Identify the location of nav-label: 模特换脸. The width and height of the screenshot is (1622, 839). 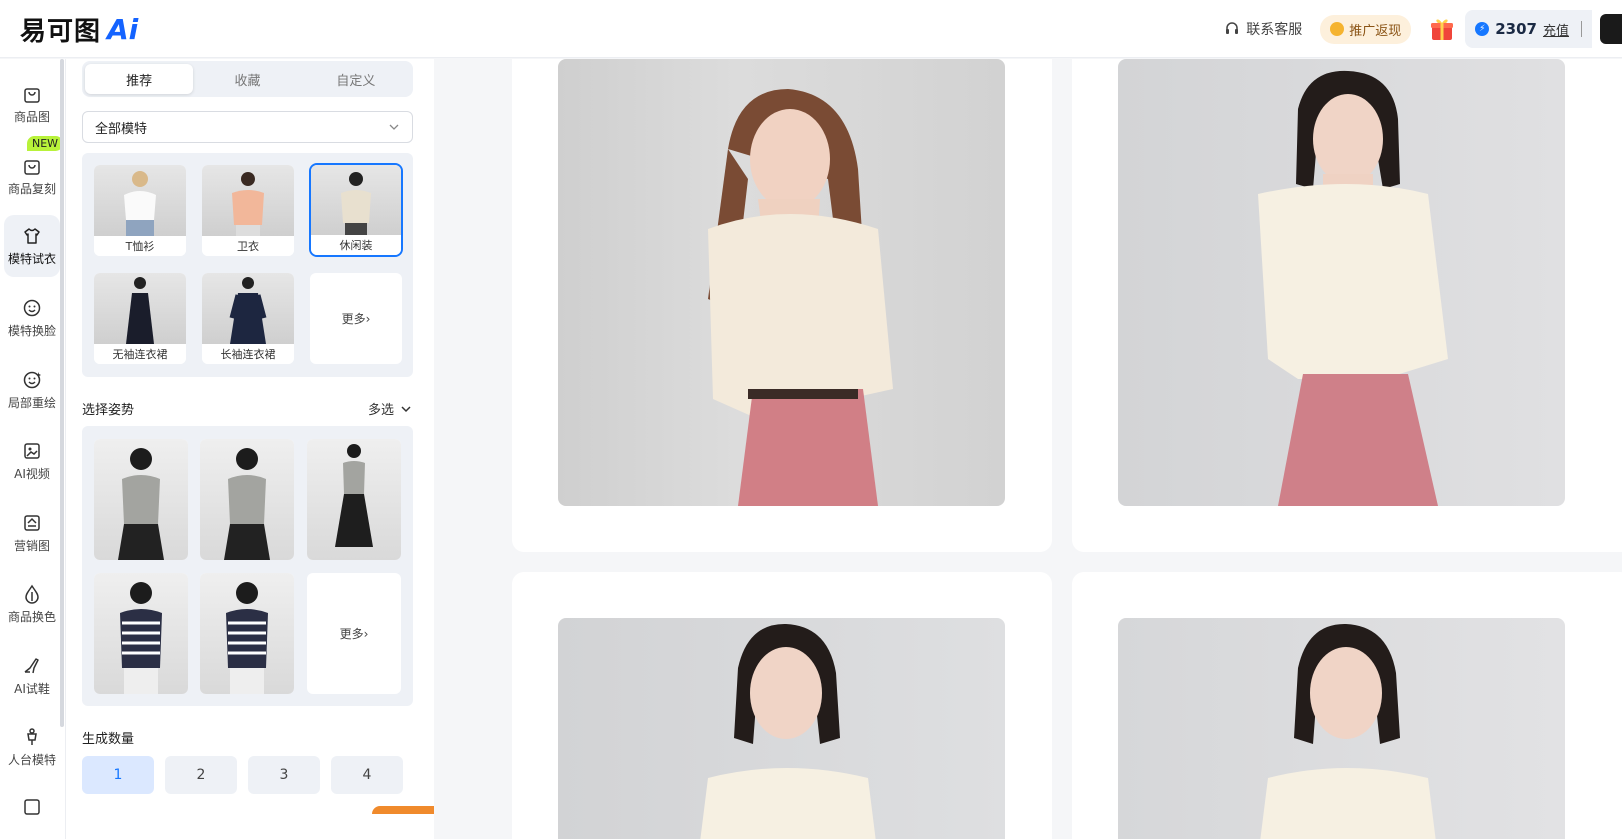
(31, 330).